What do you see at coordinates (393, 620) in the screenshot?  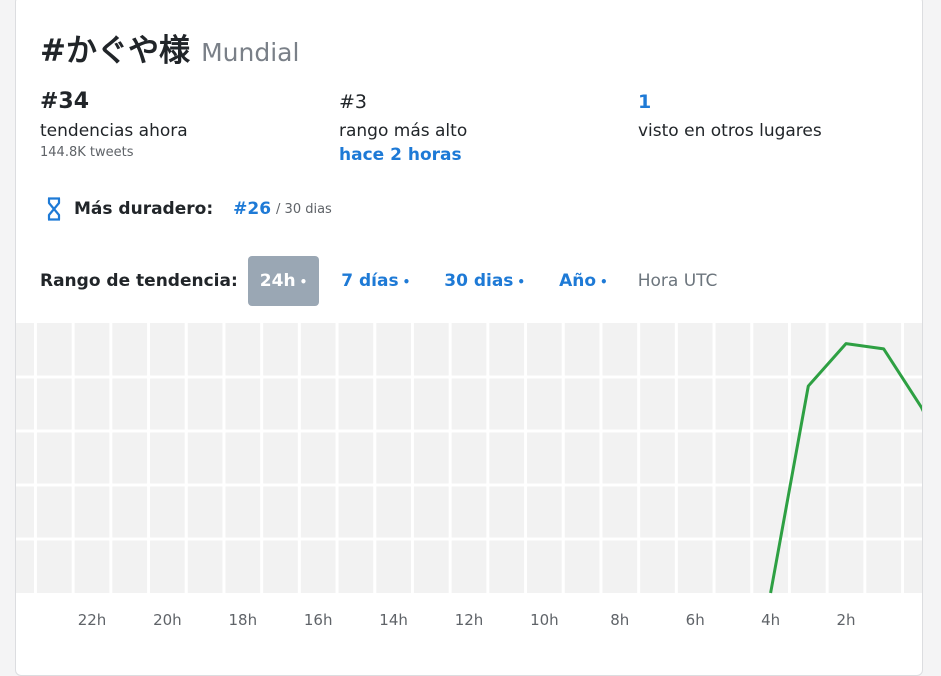 I see `x-tick-label: 14h` at bounding box center [393, 620].